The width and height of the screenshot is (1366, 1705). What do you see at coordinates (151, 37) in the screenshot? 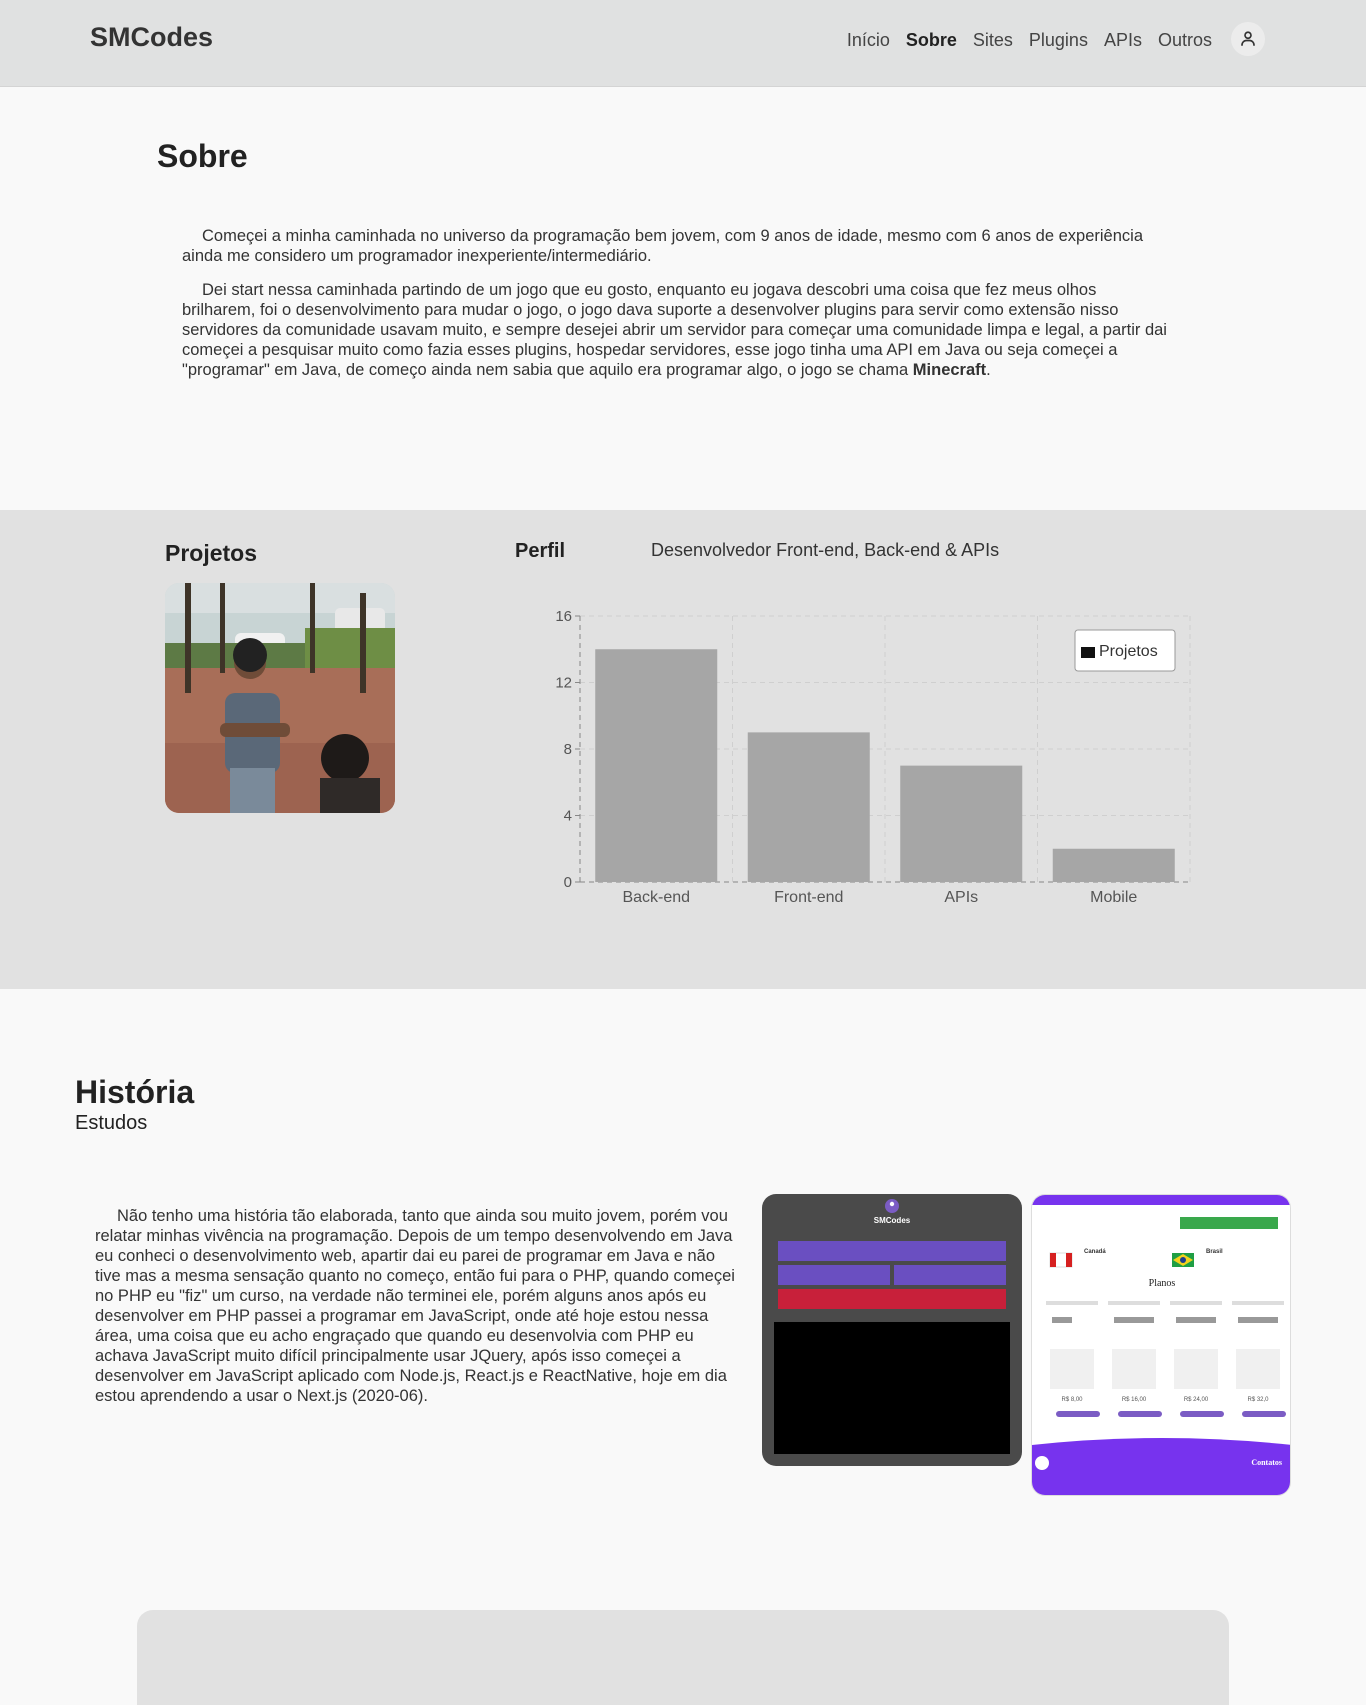
I see `site-logo: SMCodes` at bounding box center [151, 37].